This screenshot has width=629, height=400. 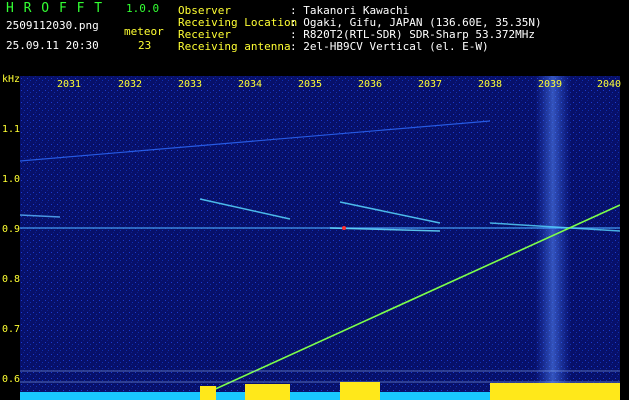 I want to click on y-tick-label: 0.6, so click(x=11, y=379).